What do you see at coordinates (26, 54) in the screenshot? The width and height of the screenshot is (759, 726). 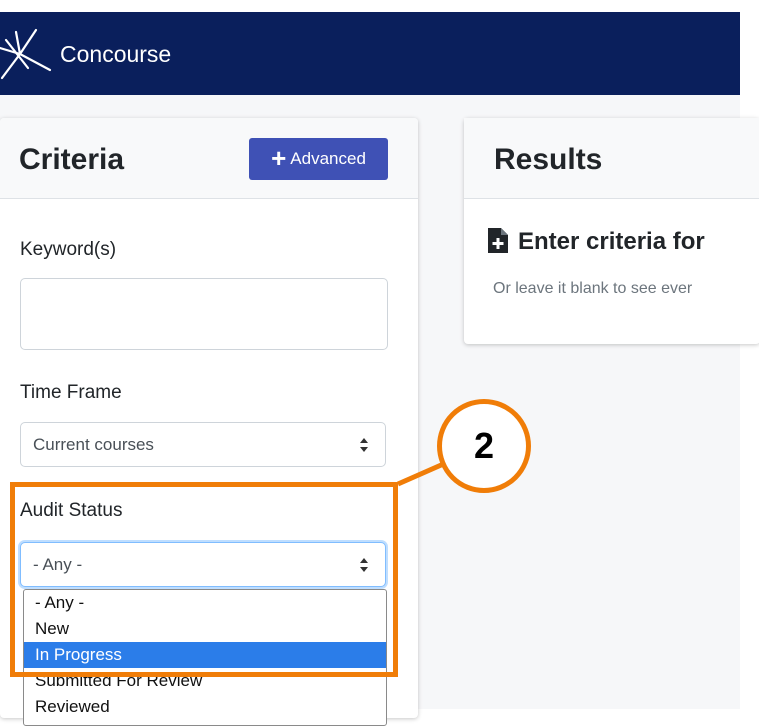 I see `concourse-logo-icon` at bounding box center [26, 54].